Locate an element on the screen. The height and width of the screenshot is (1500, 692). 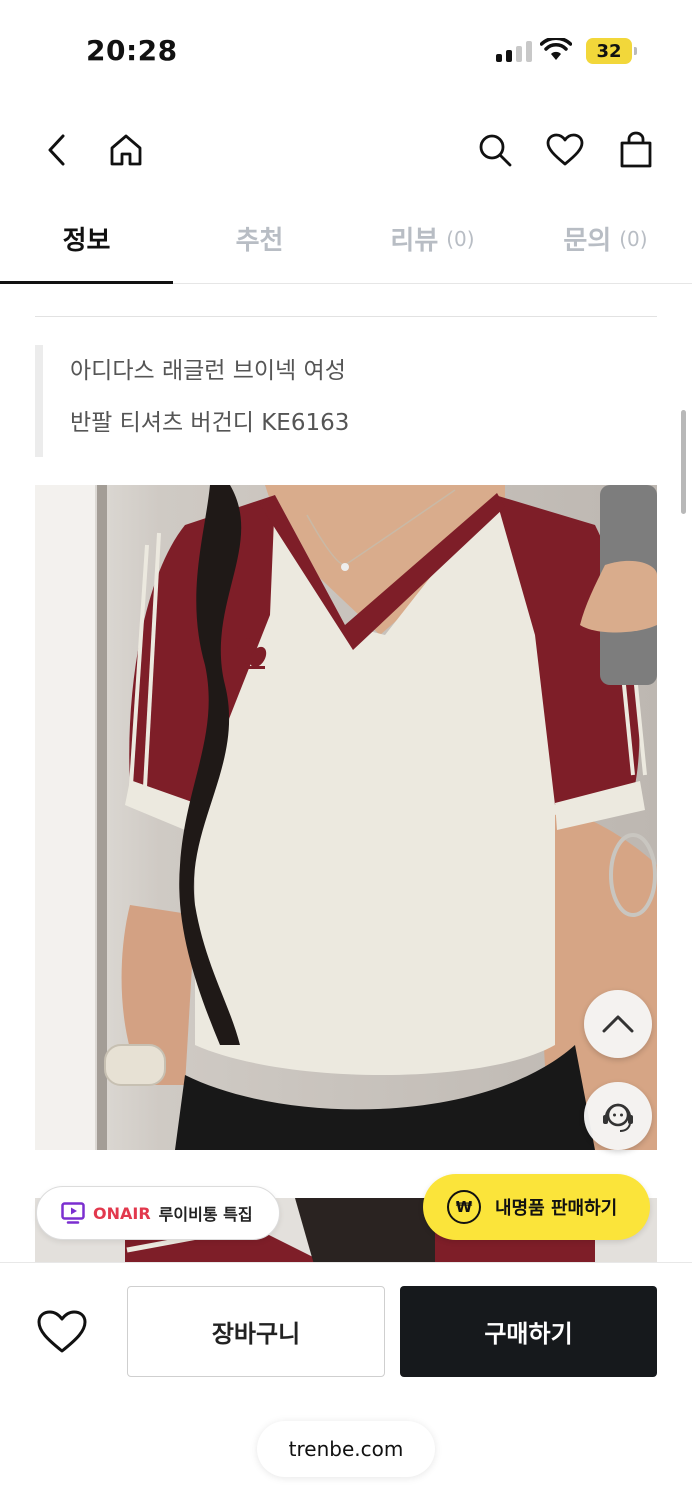
sell-my-luxury-button: ₩ 내명품 판매하기 is located at coordinates (536, 1207).